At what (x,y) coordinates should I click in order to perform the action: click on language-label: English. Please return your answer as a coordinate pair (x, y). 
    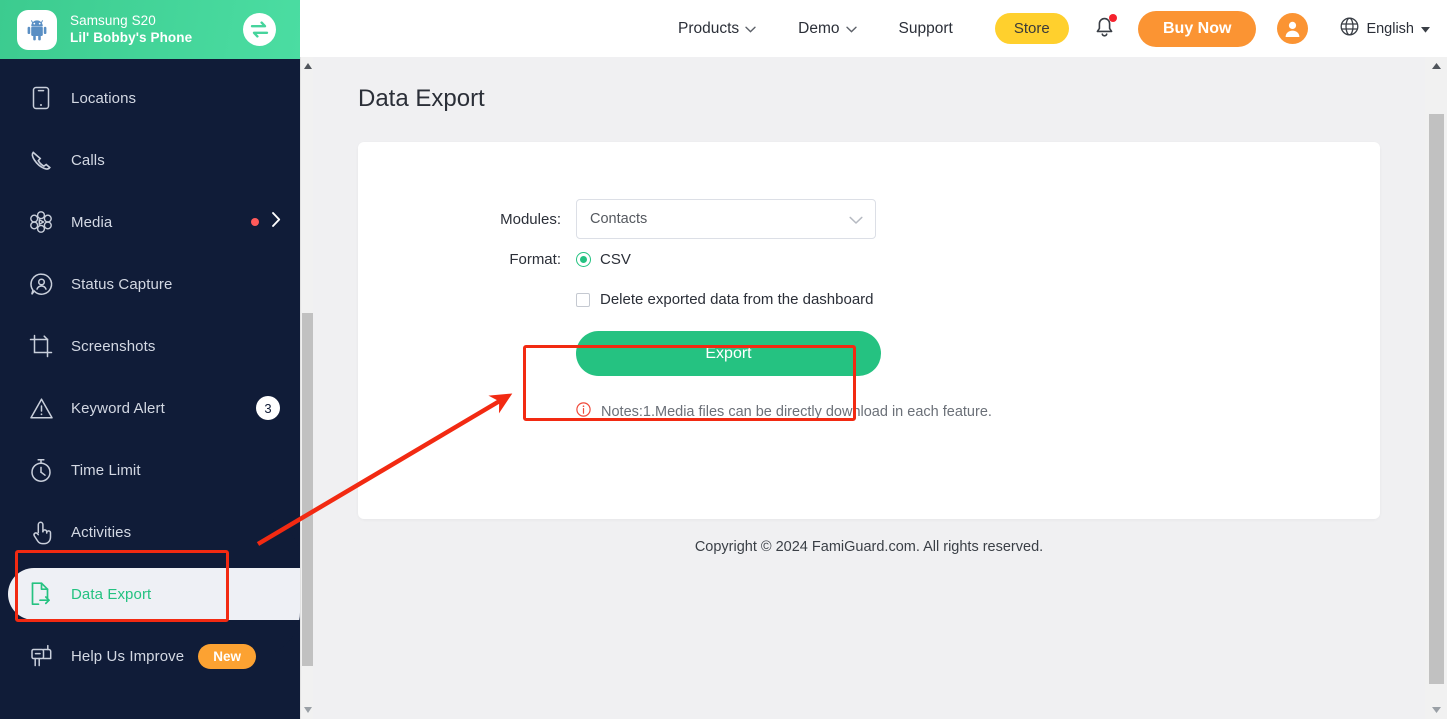
    Looking at the image, I should click on (1390, 28).